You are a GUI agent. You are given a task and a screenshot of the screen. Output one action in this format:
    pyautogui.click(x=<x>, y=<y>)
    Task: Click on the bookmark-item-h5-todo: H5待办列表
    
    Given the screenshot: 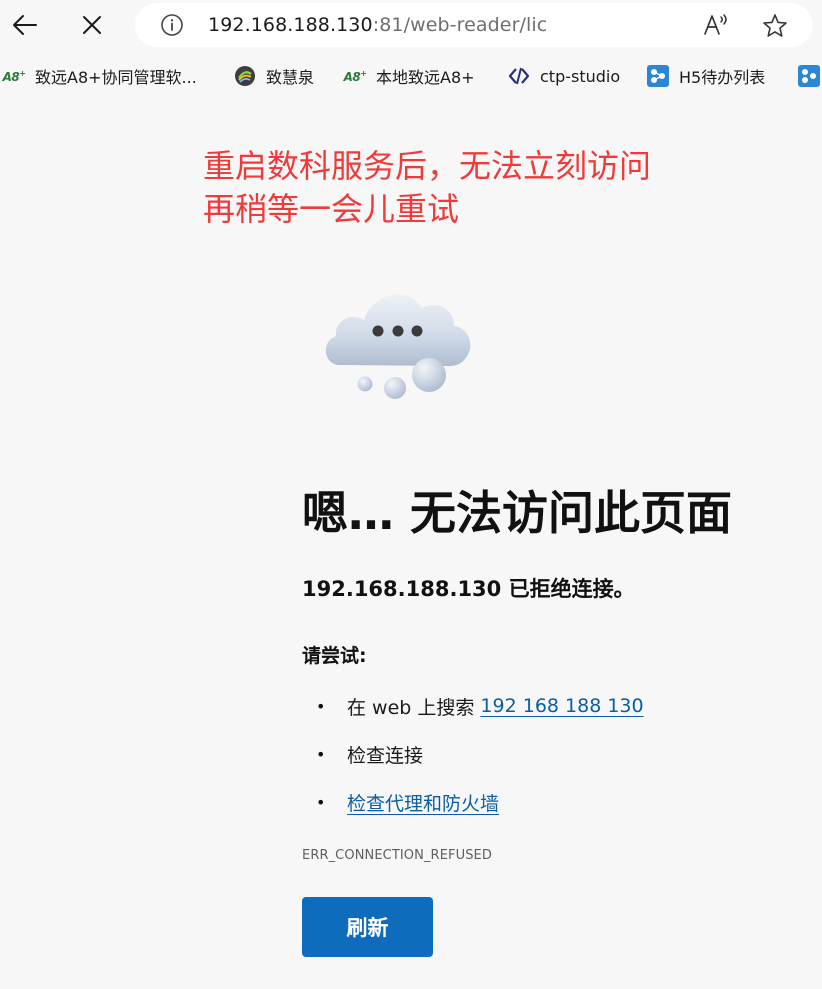 What is the action you would take?
    pyautogui.click(x=705, y=76)
    